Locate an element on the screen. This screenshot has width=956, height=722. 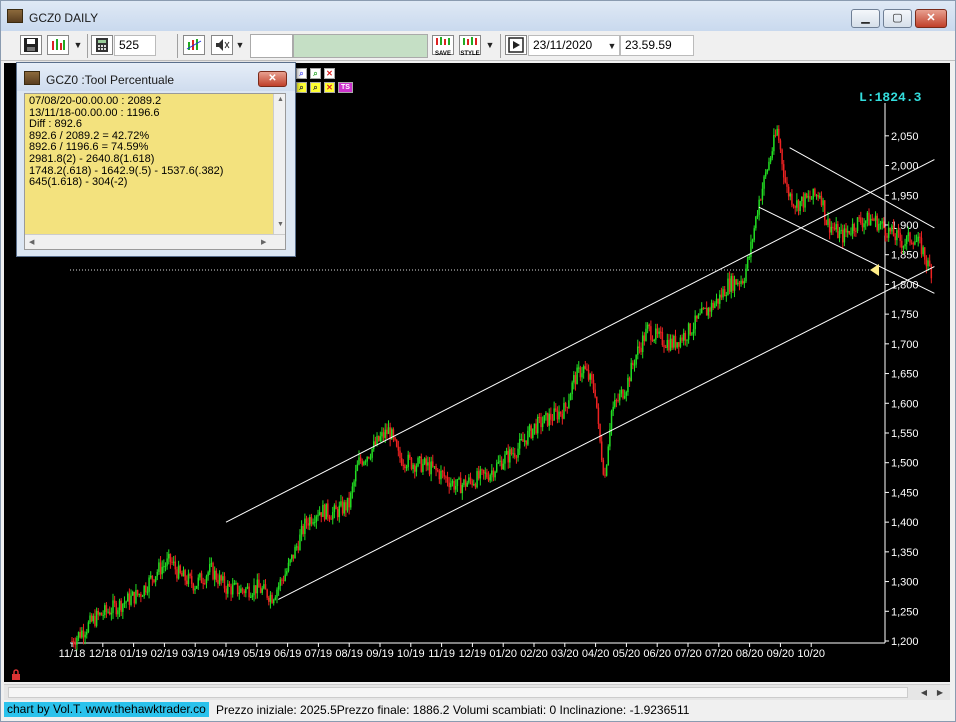
tool-magnify-yellow-icon: ⌕ is located at coordinates (315, 87).